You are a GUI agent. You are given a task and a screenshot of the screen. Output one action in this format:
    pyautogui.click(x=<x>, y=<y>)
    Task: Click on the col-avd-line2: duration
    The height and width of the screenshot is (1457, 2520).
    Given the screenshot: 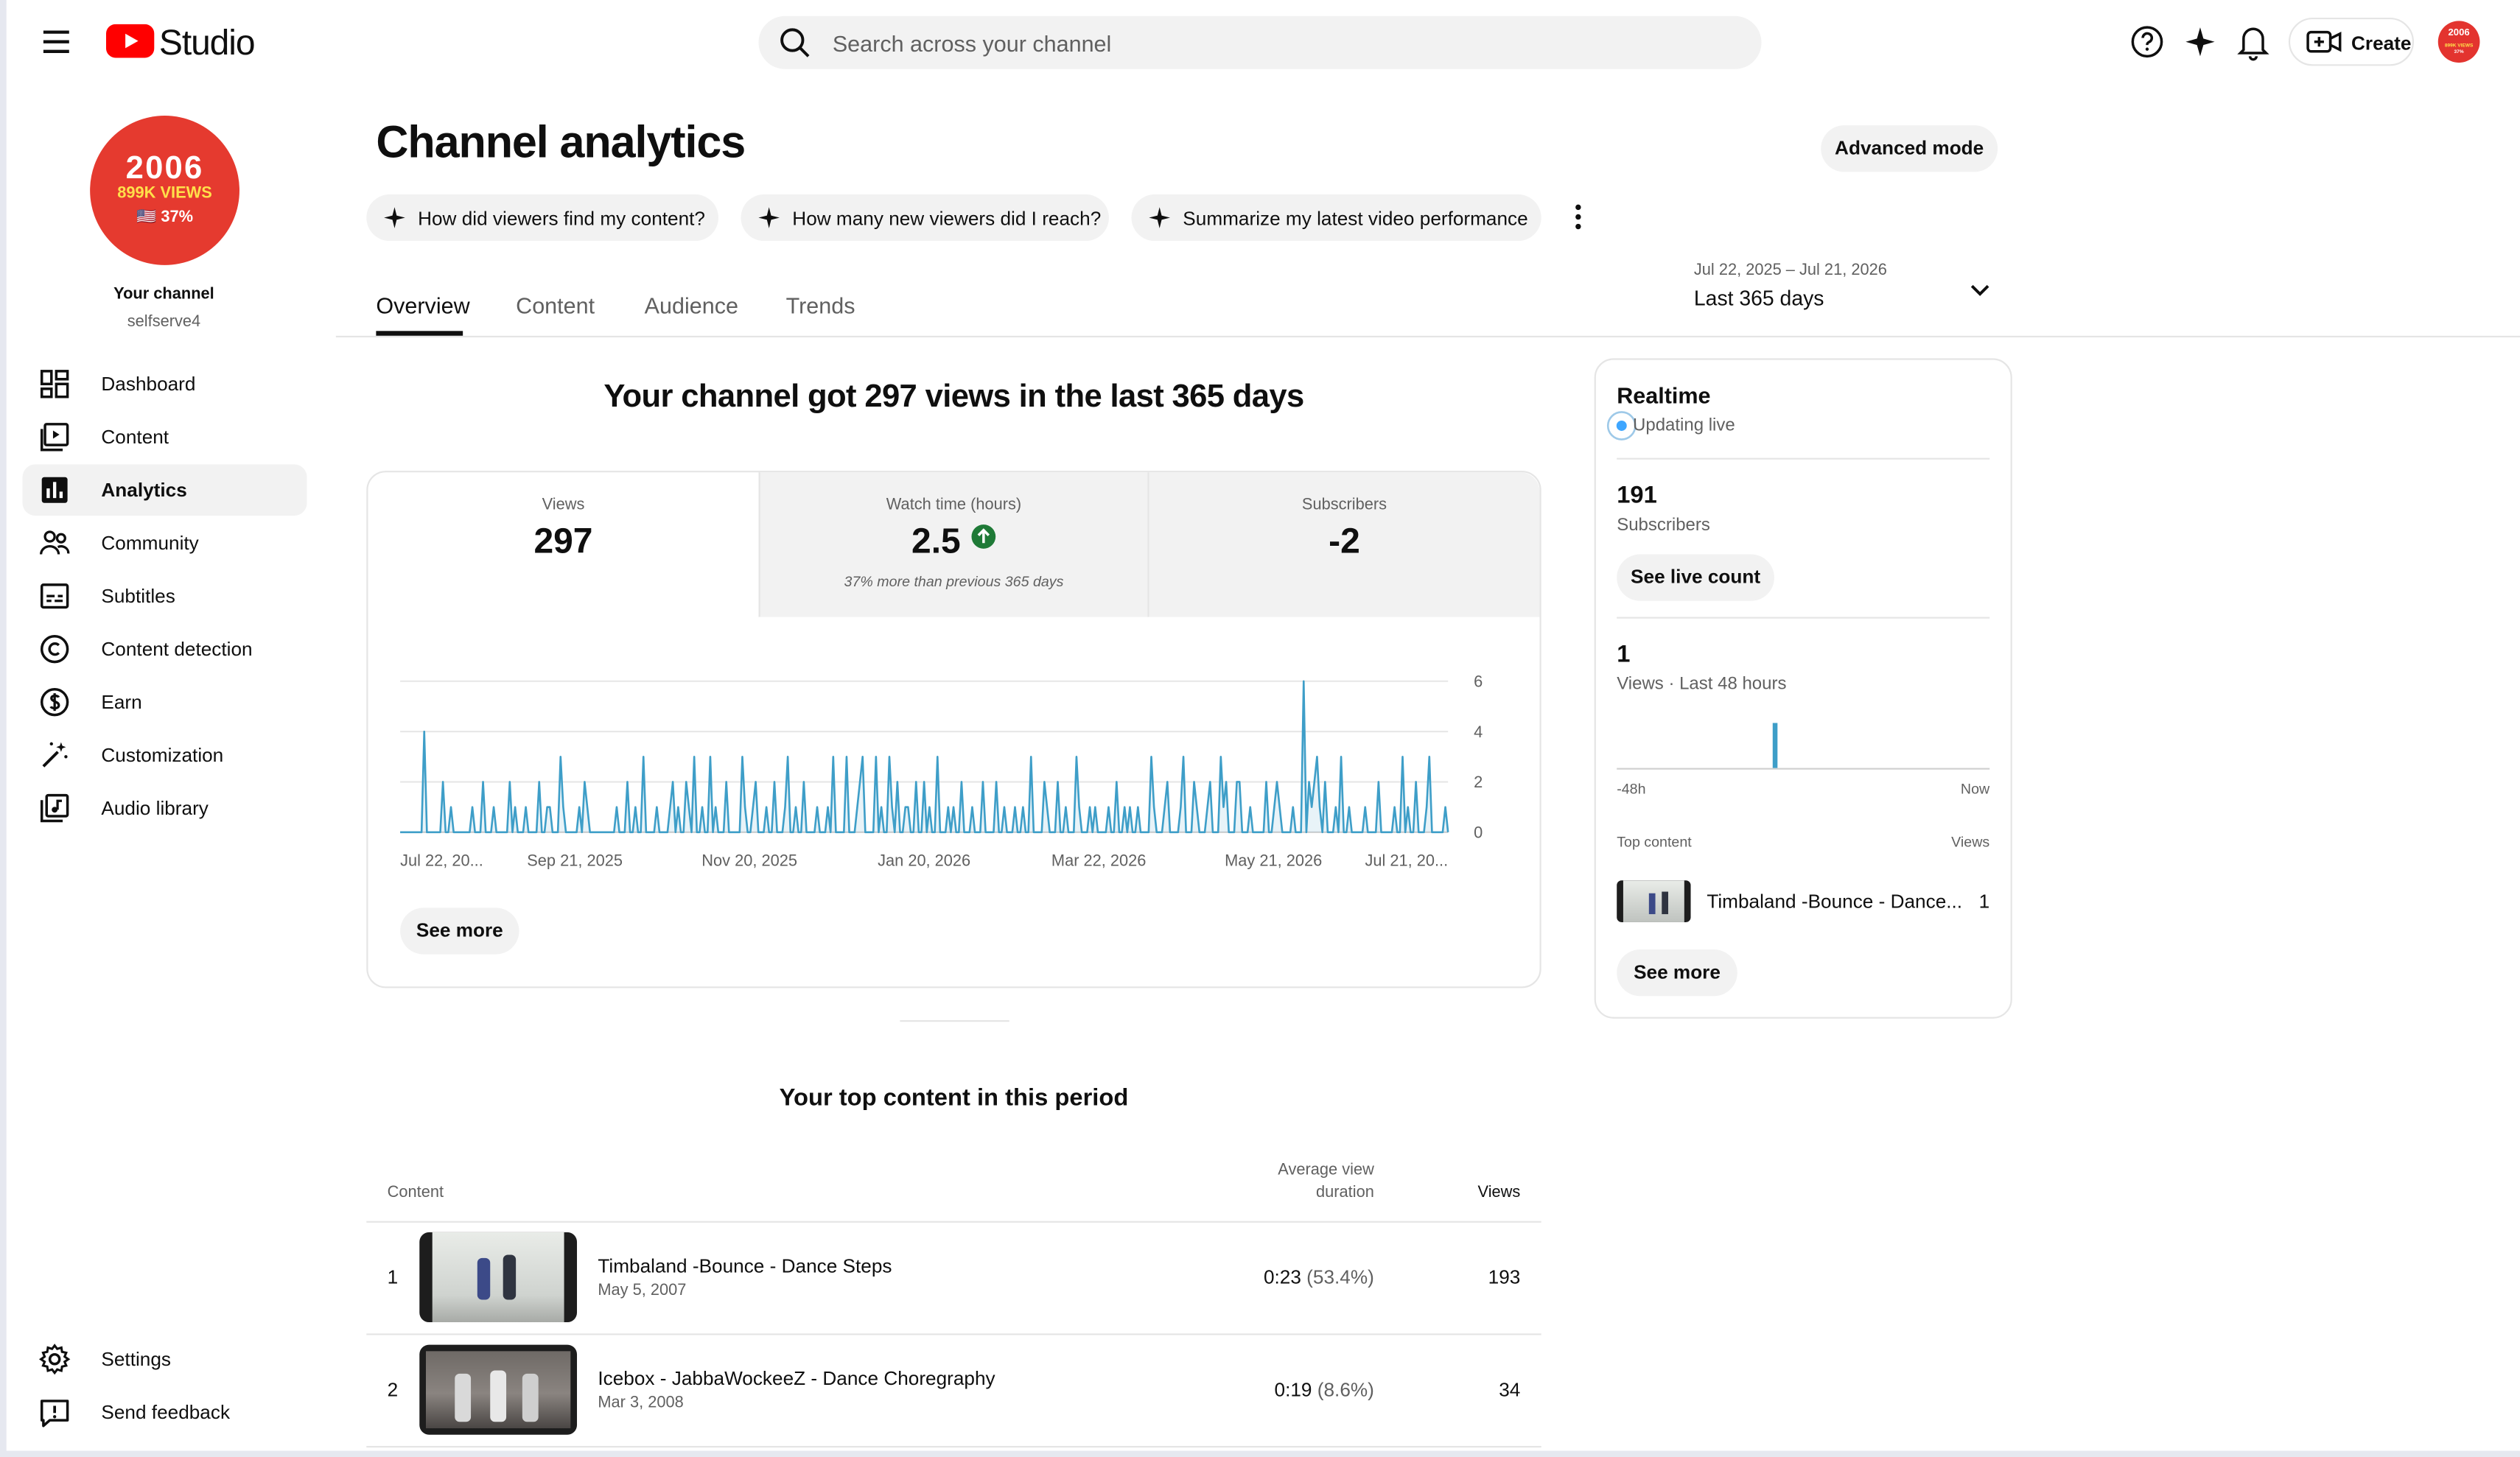 What is the action you would take?
    pyautogui.click(x=1345, y=1193)
    